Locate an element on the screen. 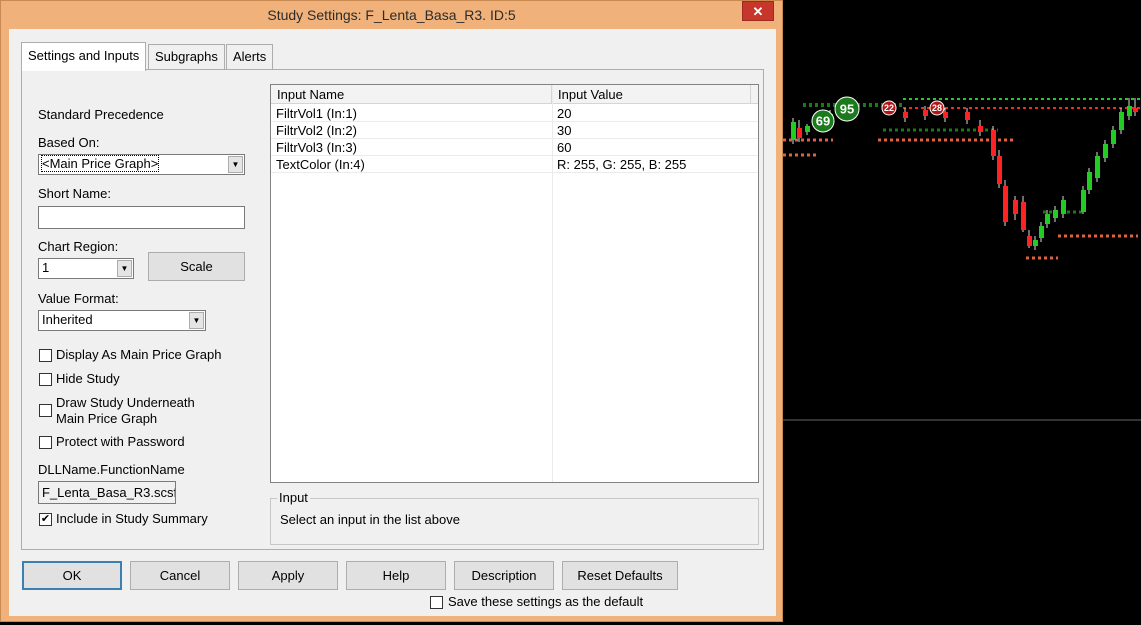 The image size is (1141, 625). signal-badge-label: 22 is located at coordinates (889, 108).